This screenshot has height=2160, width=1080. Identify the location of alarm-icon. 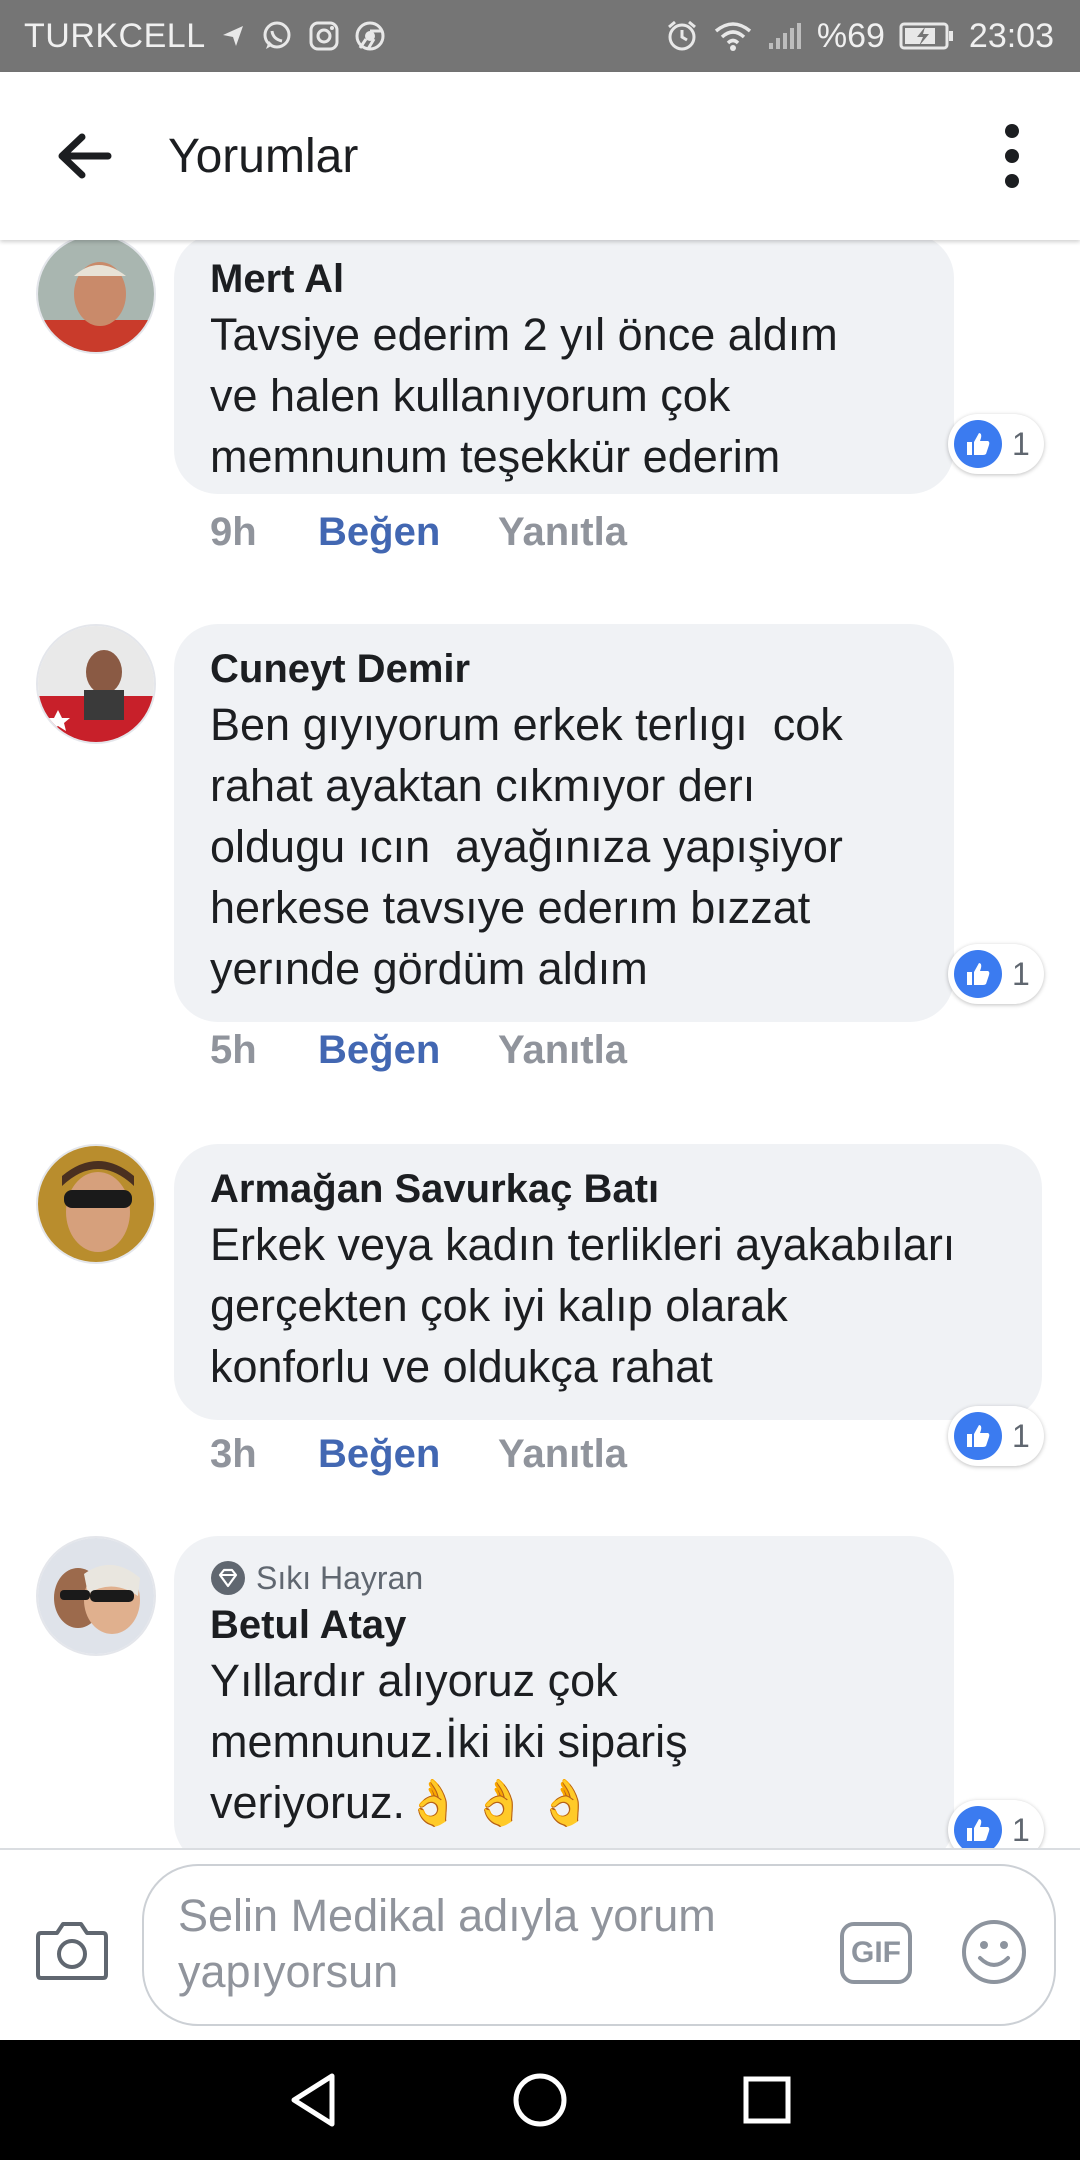
(682, 36).